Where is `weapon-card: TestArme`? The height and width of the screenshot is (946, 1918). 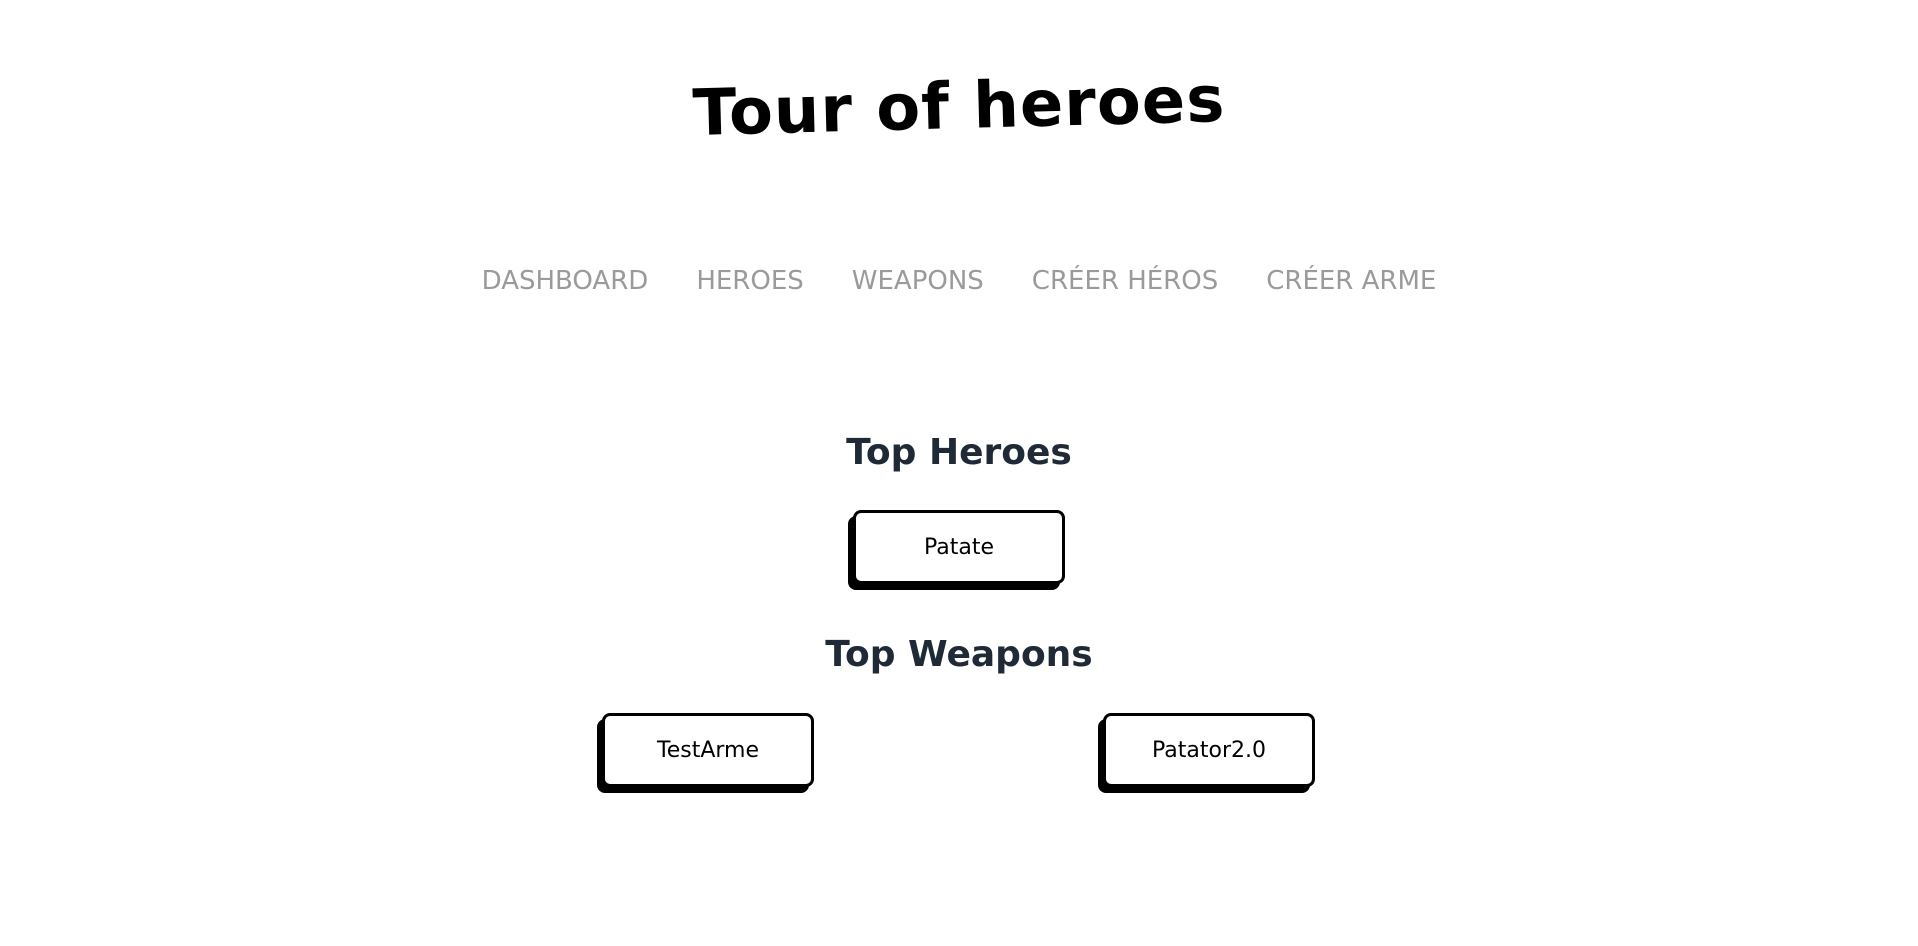 weapon-card: TestArme is located at coordinates (708, 750).